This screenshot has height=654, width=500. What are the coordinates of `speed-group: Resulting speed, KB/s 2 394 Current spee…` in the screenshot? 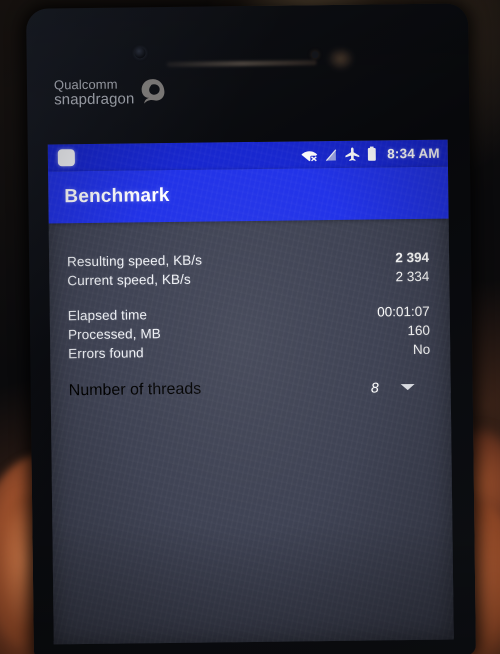 It's located at (248, 270).